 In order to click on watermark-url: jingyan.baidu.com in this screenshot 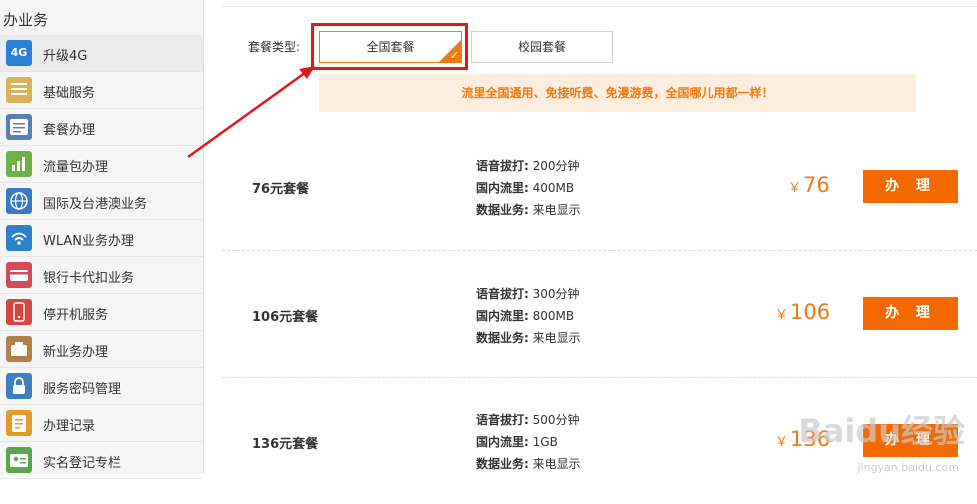, I will do `click(908, 467)`.